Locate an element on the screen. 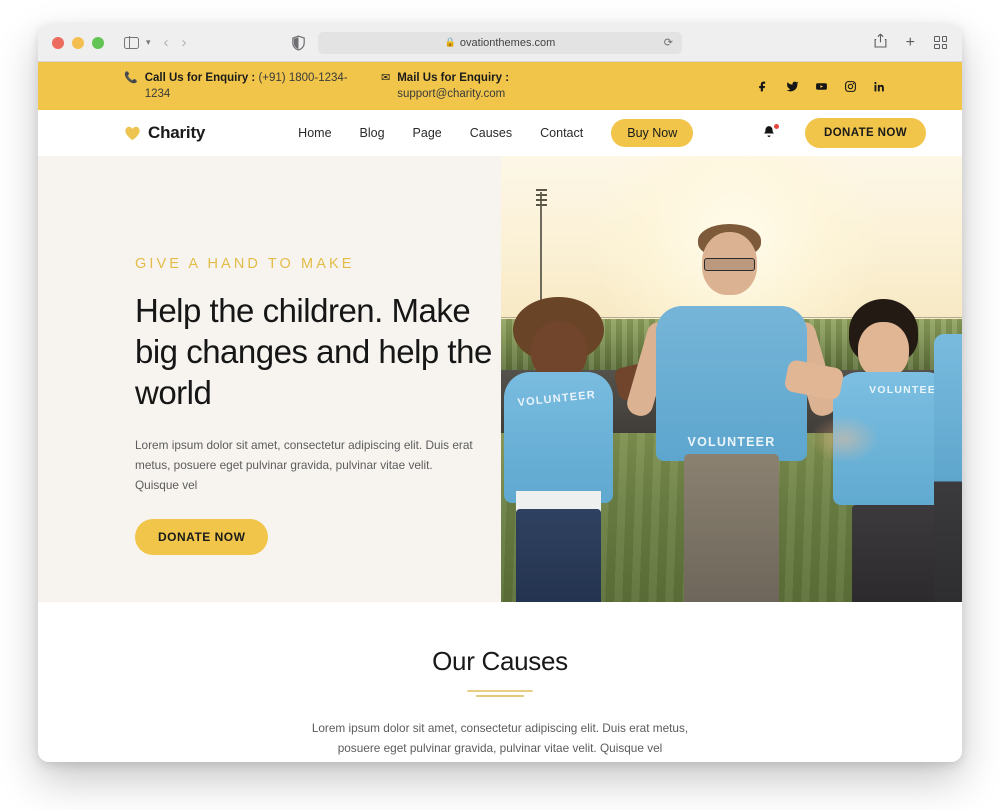 This screenshot has width=1000, height=810. nav-item-home: Home is located at coordinates (314, 133).